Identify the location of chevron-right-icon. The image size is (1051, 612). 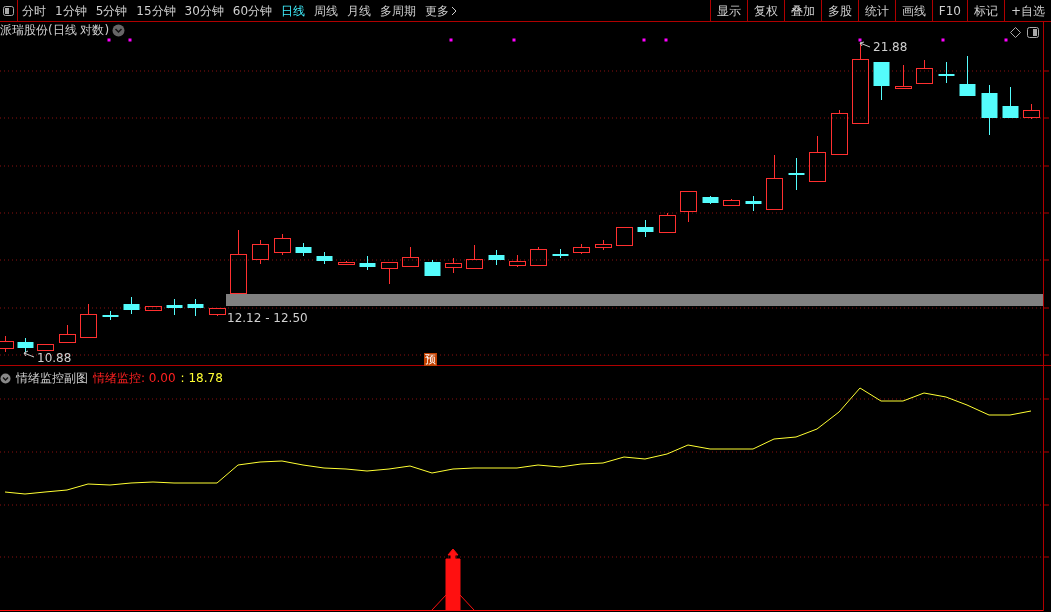
(454, 10).